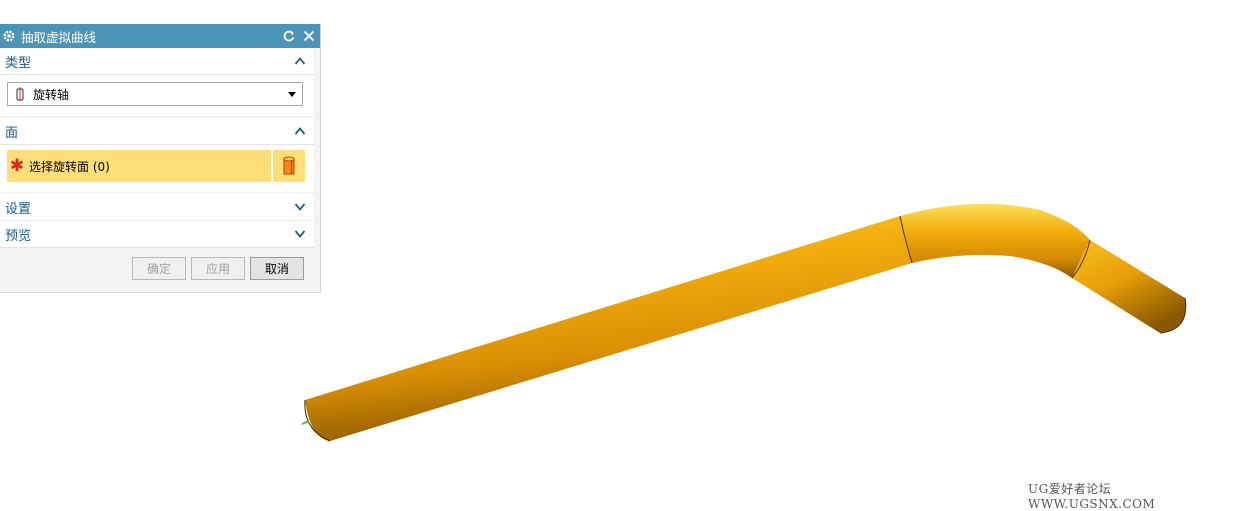 The width and height of the screenshot is (1241, 511). Describe the element at coordinates (1129, 286) in the screenshot. I see `pipe-end-segment` at that location.